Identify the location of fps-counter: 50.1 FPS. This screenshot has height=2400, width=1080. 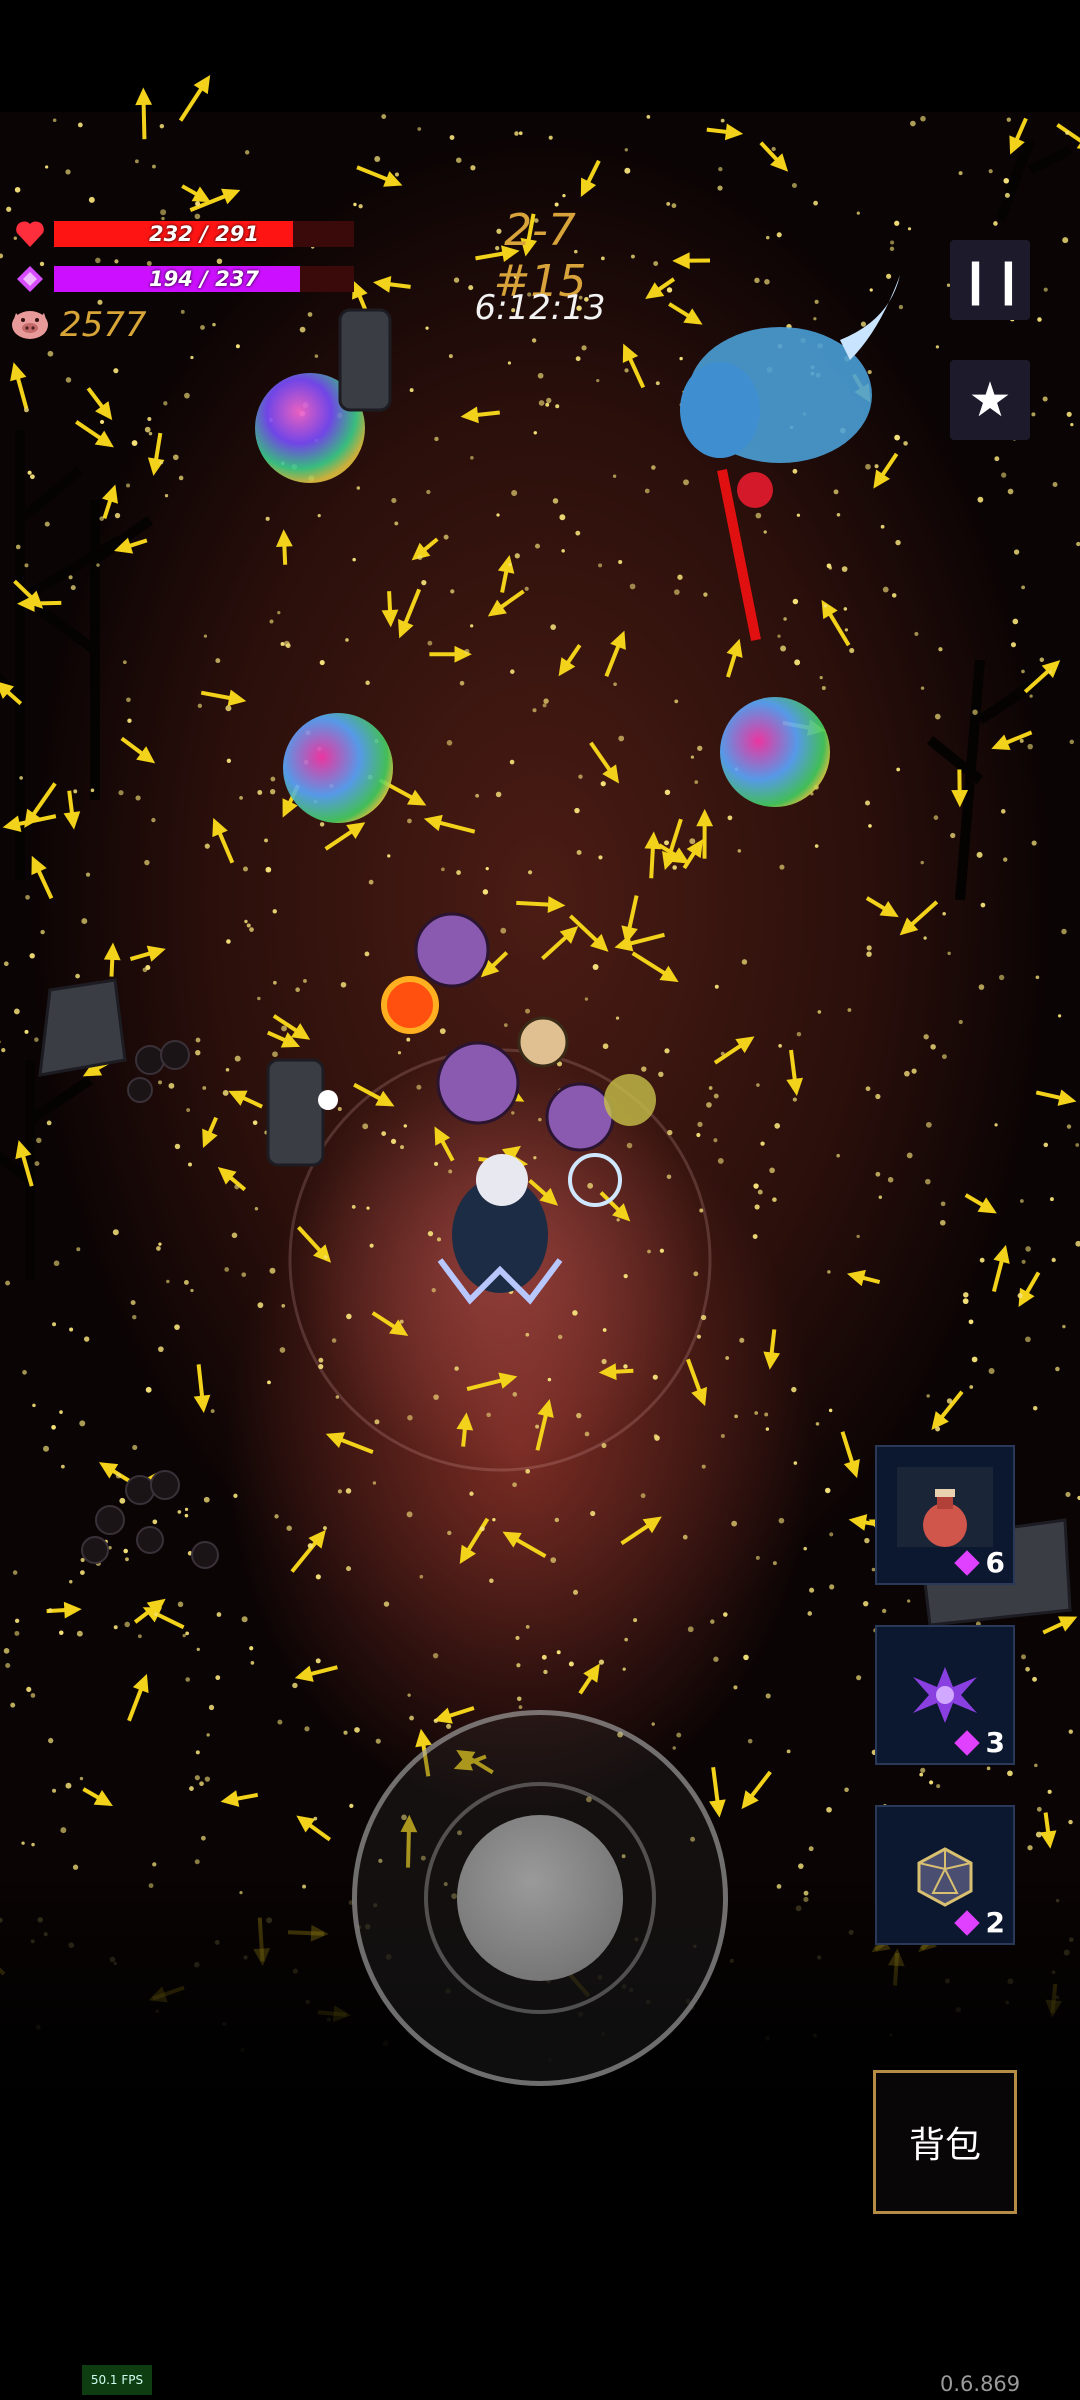
(117, 2380).